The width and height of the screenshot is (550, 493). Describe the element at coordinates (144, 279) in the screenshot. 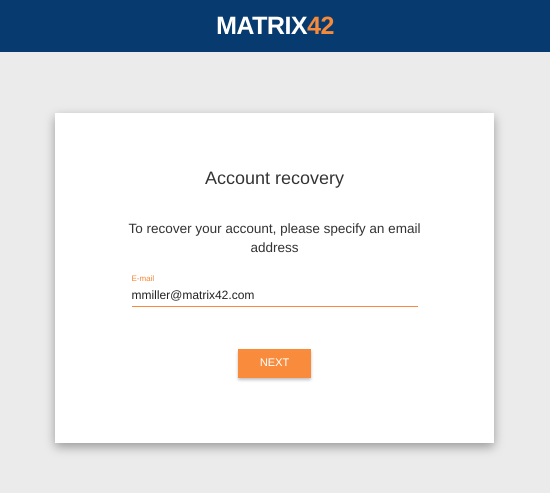

I see `email-label: E-mail` at that location.